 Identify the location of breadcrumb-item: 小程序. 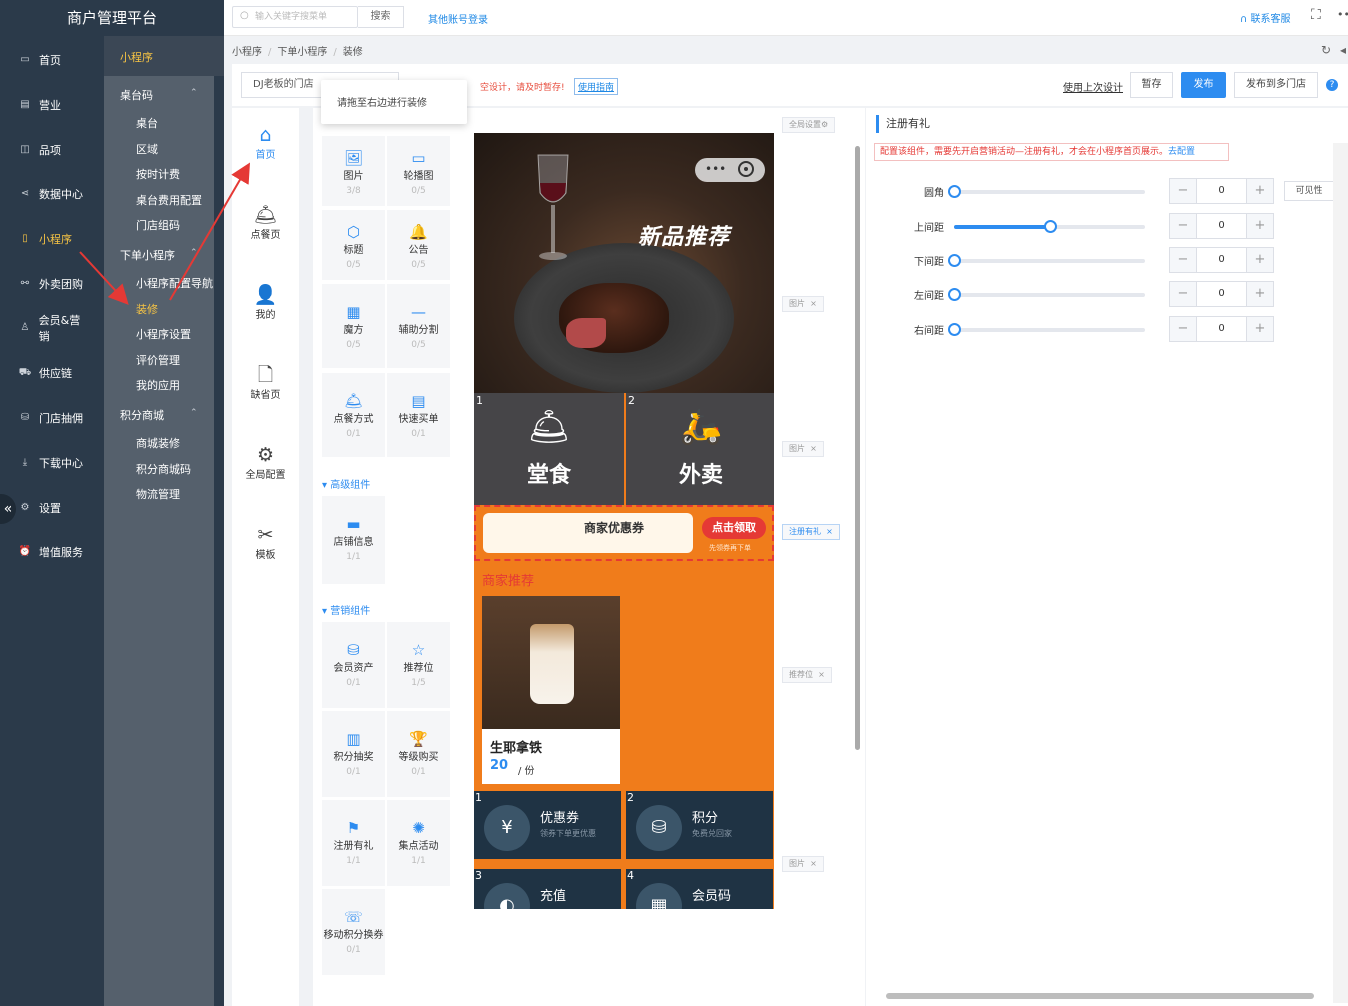
(247, 52).